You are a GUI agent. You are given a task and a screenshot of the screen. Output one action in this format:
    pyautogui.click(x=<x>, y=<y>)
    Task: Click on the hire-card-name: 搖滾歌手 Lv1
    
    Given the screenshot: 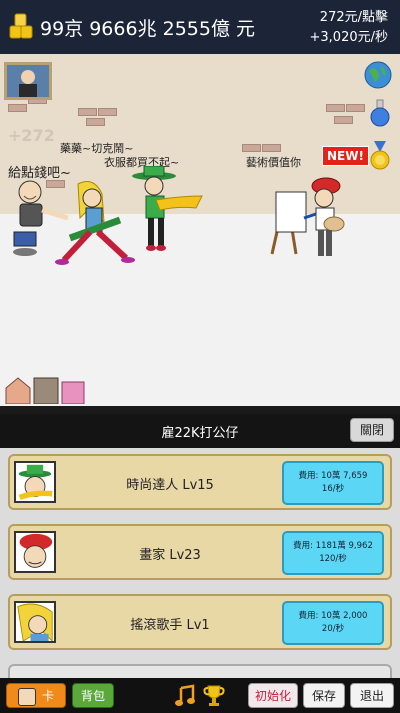 What is the action you would take?
    pyautogui.click(x=170, y=625)
    